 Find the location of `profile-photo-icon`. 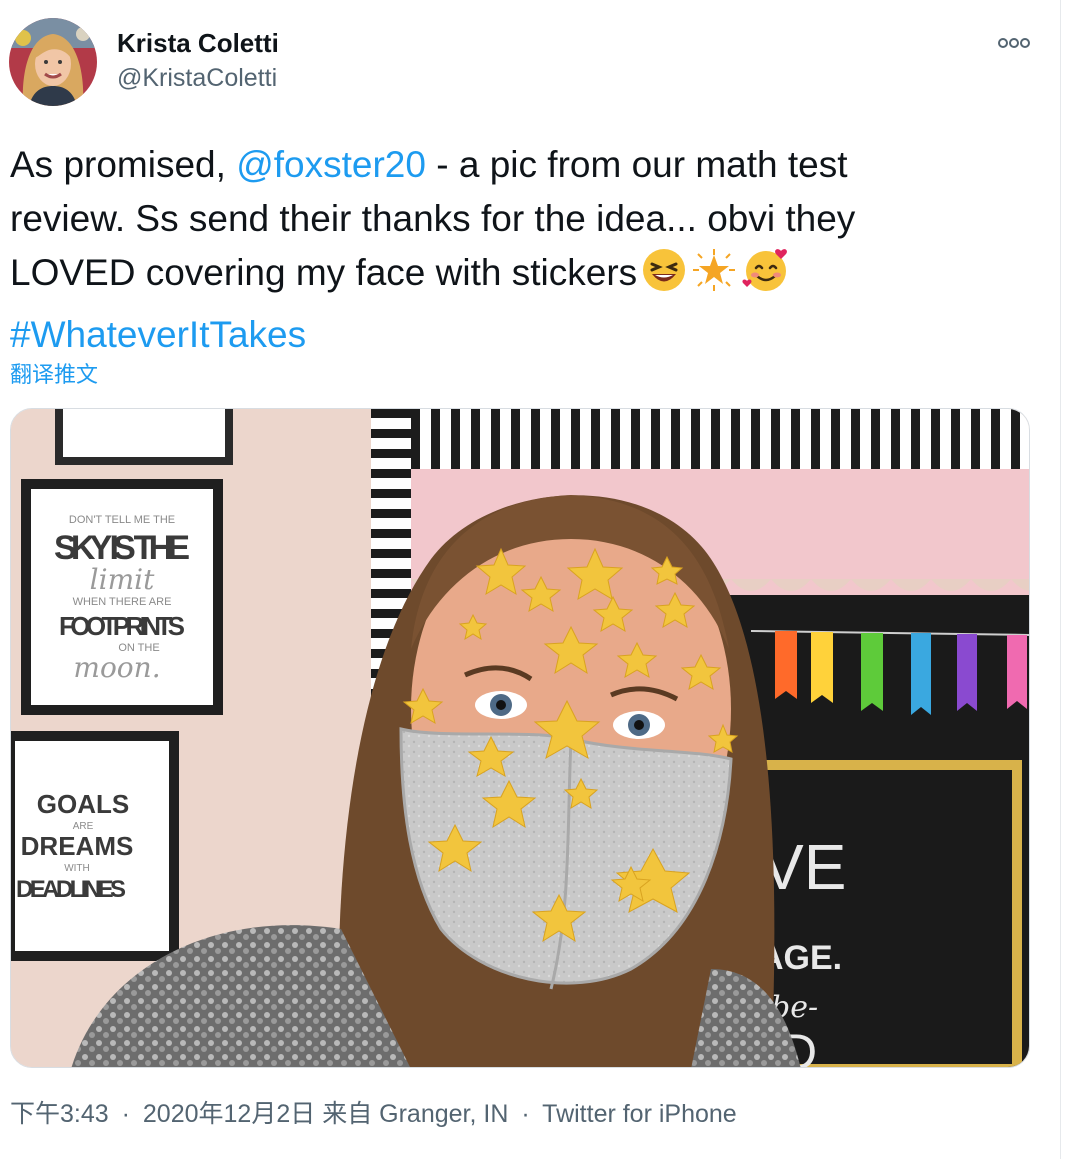

profile-photo-icon is located at coordinates (53, 62).